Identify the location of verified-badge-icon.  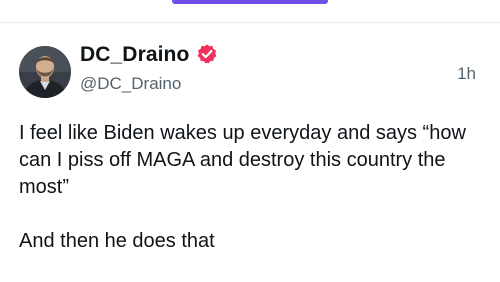
(207, 54).